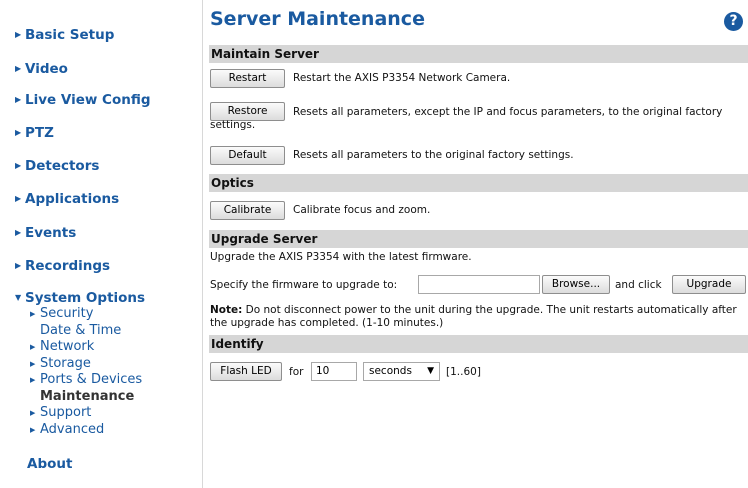 The height and width of the screenshot is (488, 748). I want to click on page-title: Server Maintenance, so click(317, 19).